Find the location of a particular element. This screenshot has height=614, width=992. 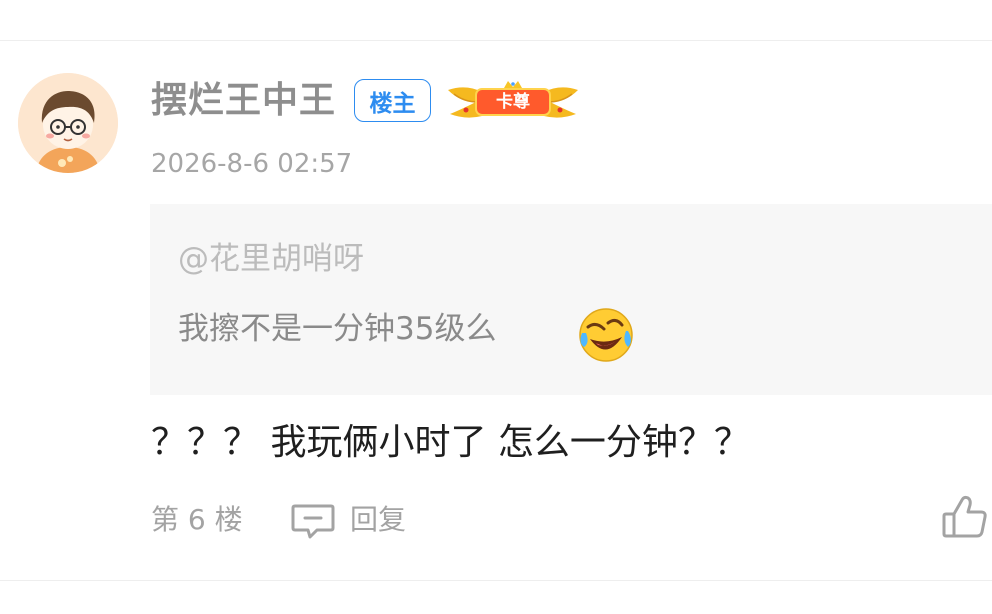

floor-number: 第 6 楼 is located at coordinates (197, 519).